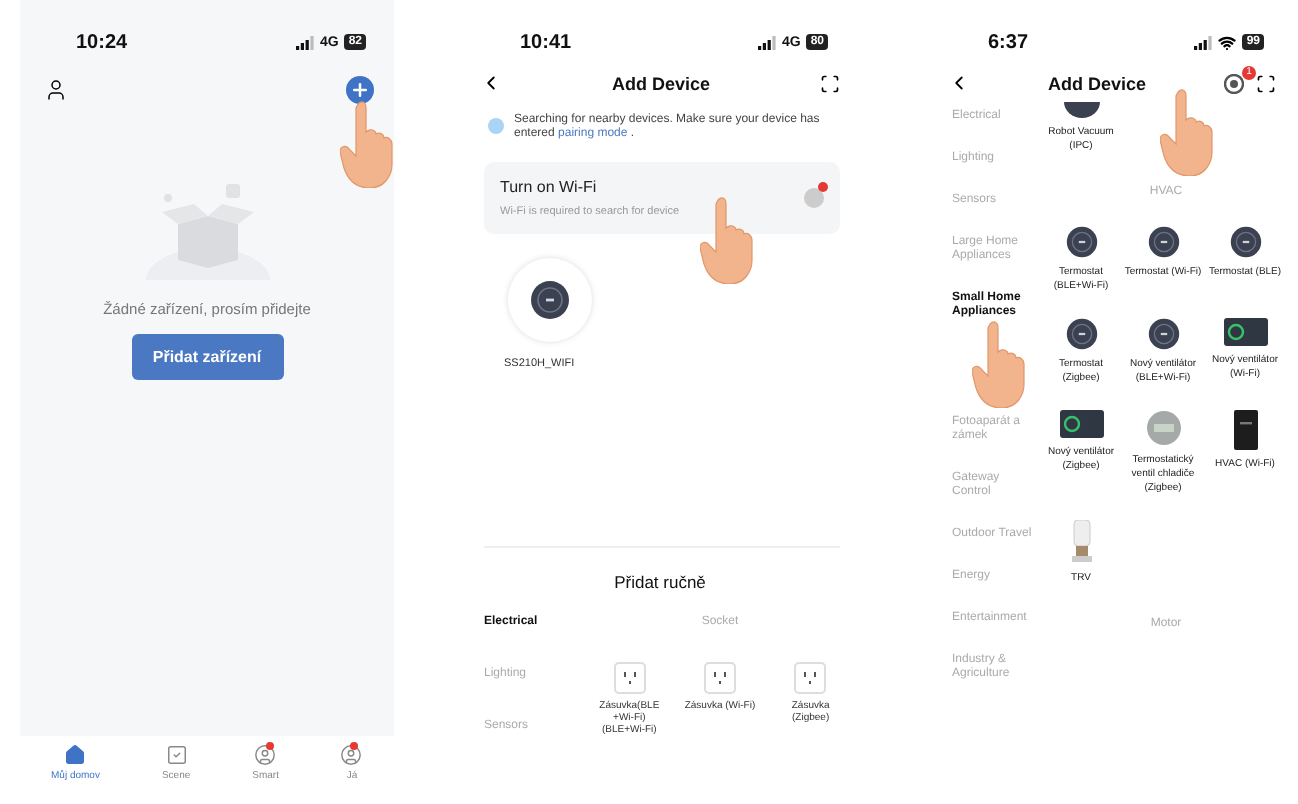  I want to click on hvac-panel-icon, so click(1245, 430).